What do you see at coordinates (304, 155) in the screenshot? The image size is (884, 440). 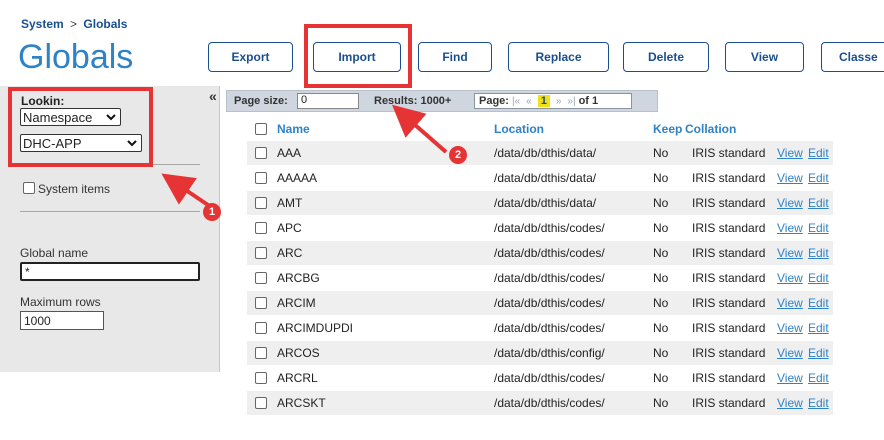 I see `annotation-arrows` at bounding box center [304, 155].